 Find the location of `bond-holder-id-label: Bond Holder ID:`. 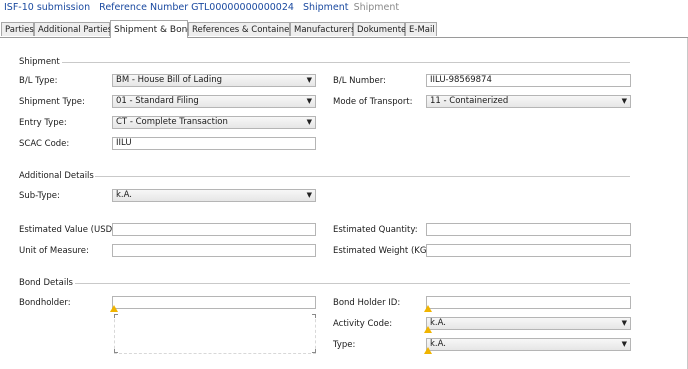

bond-holder-id-label: Bond Holder ID: is located at coordinates (367, 303).